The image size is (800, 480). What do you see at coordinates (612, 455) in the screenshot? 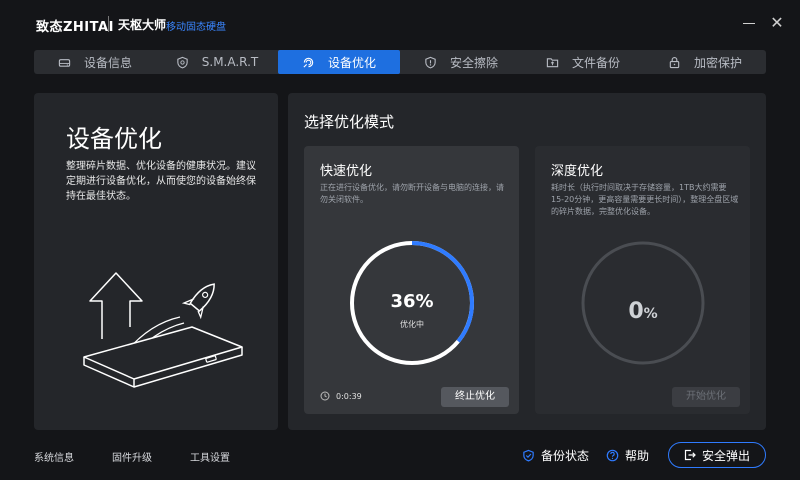
I see `help-icon` at bounding box center [612, 455].